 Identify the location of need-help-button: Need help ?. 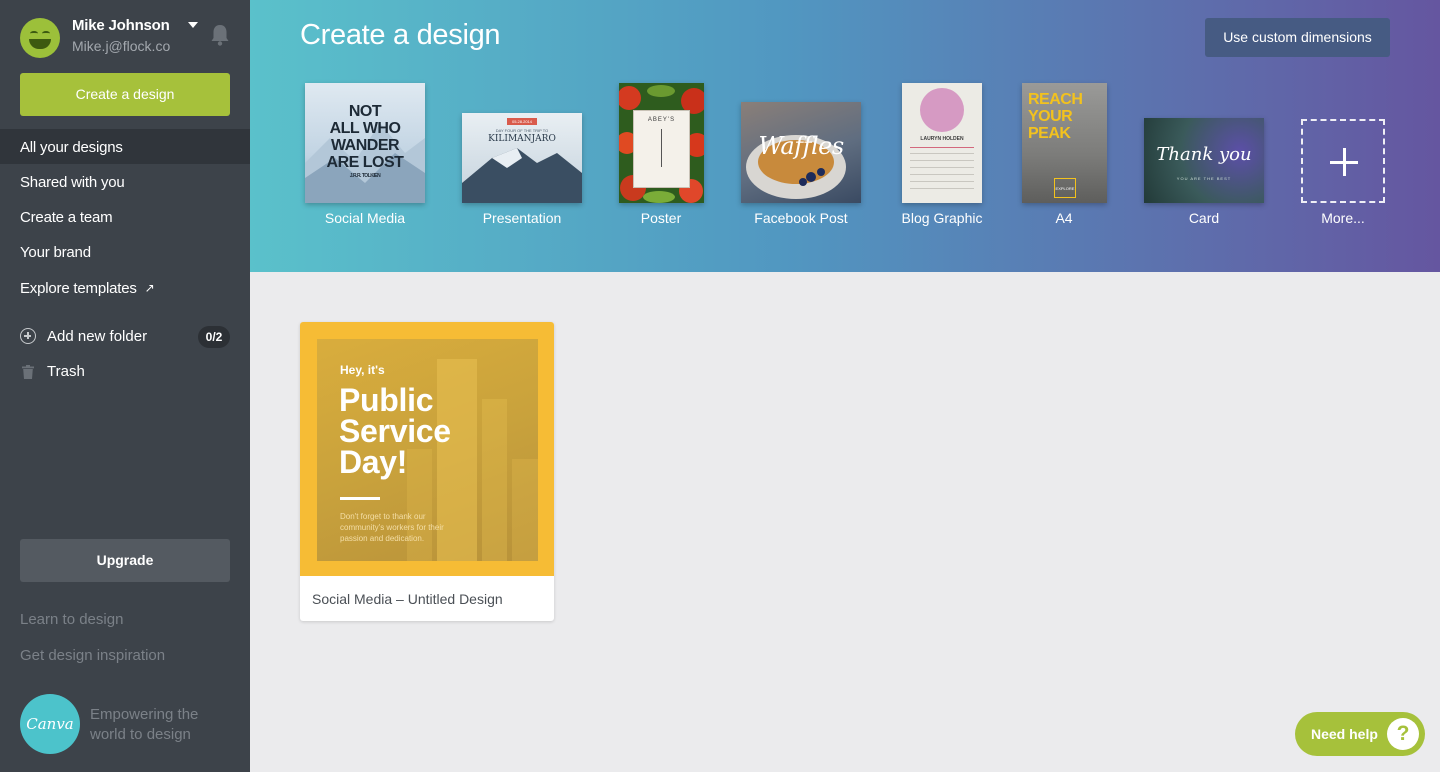
(1360, 734).